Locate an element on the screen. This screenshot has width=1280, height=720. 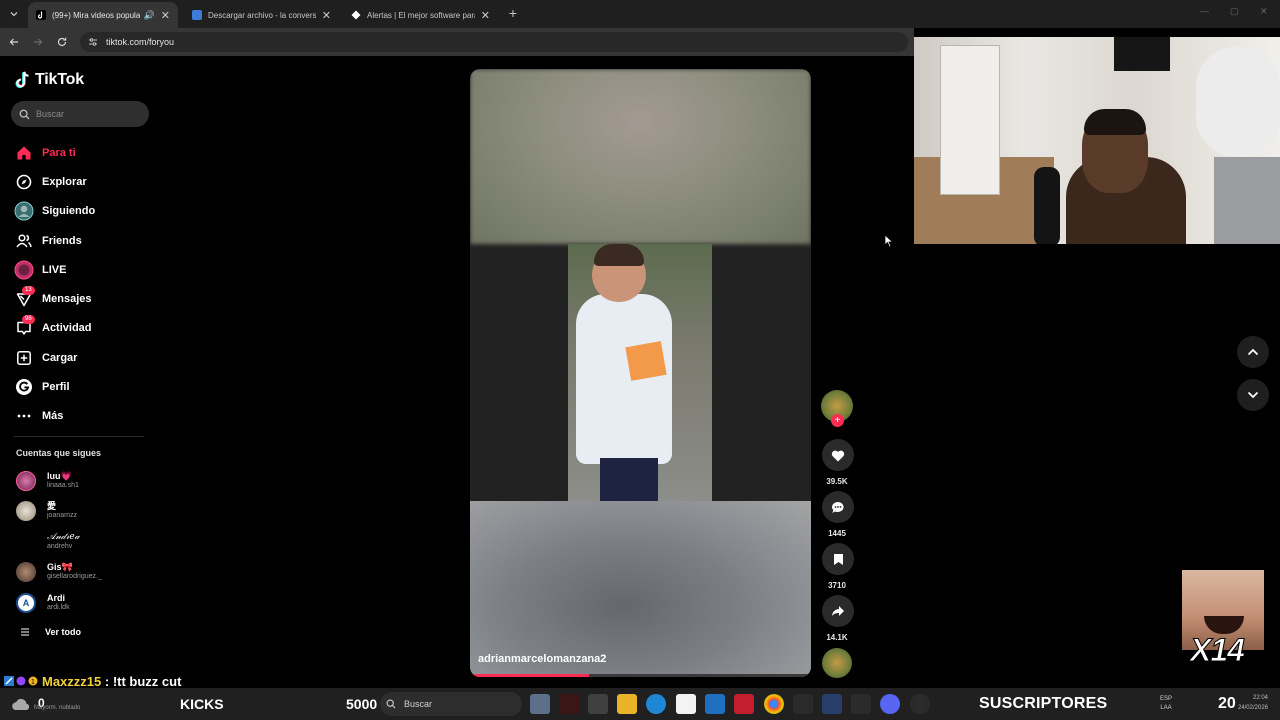
tab-title: Descargar archivo - la conversión is located at coordinates (262, 15).